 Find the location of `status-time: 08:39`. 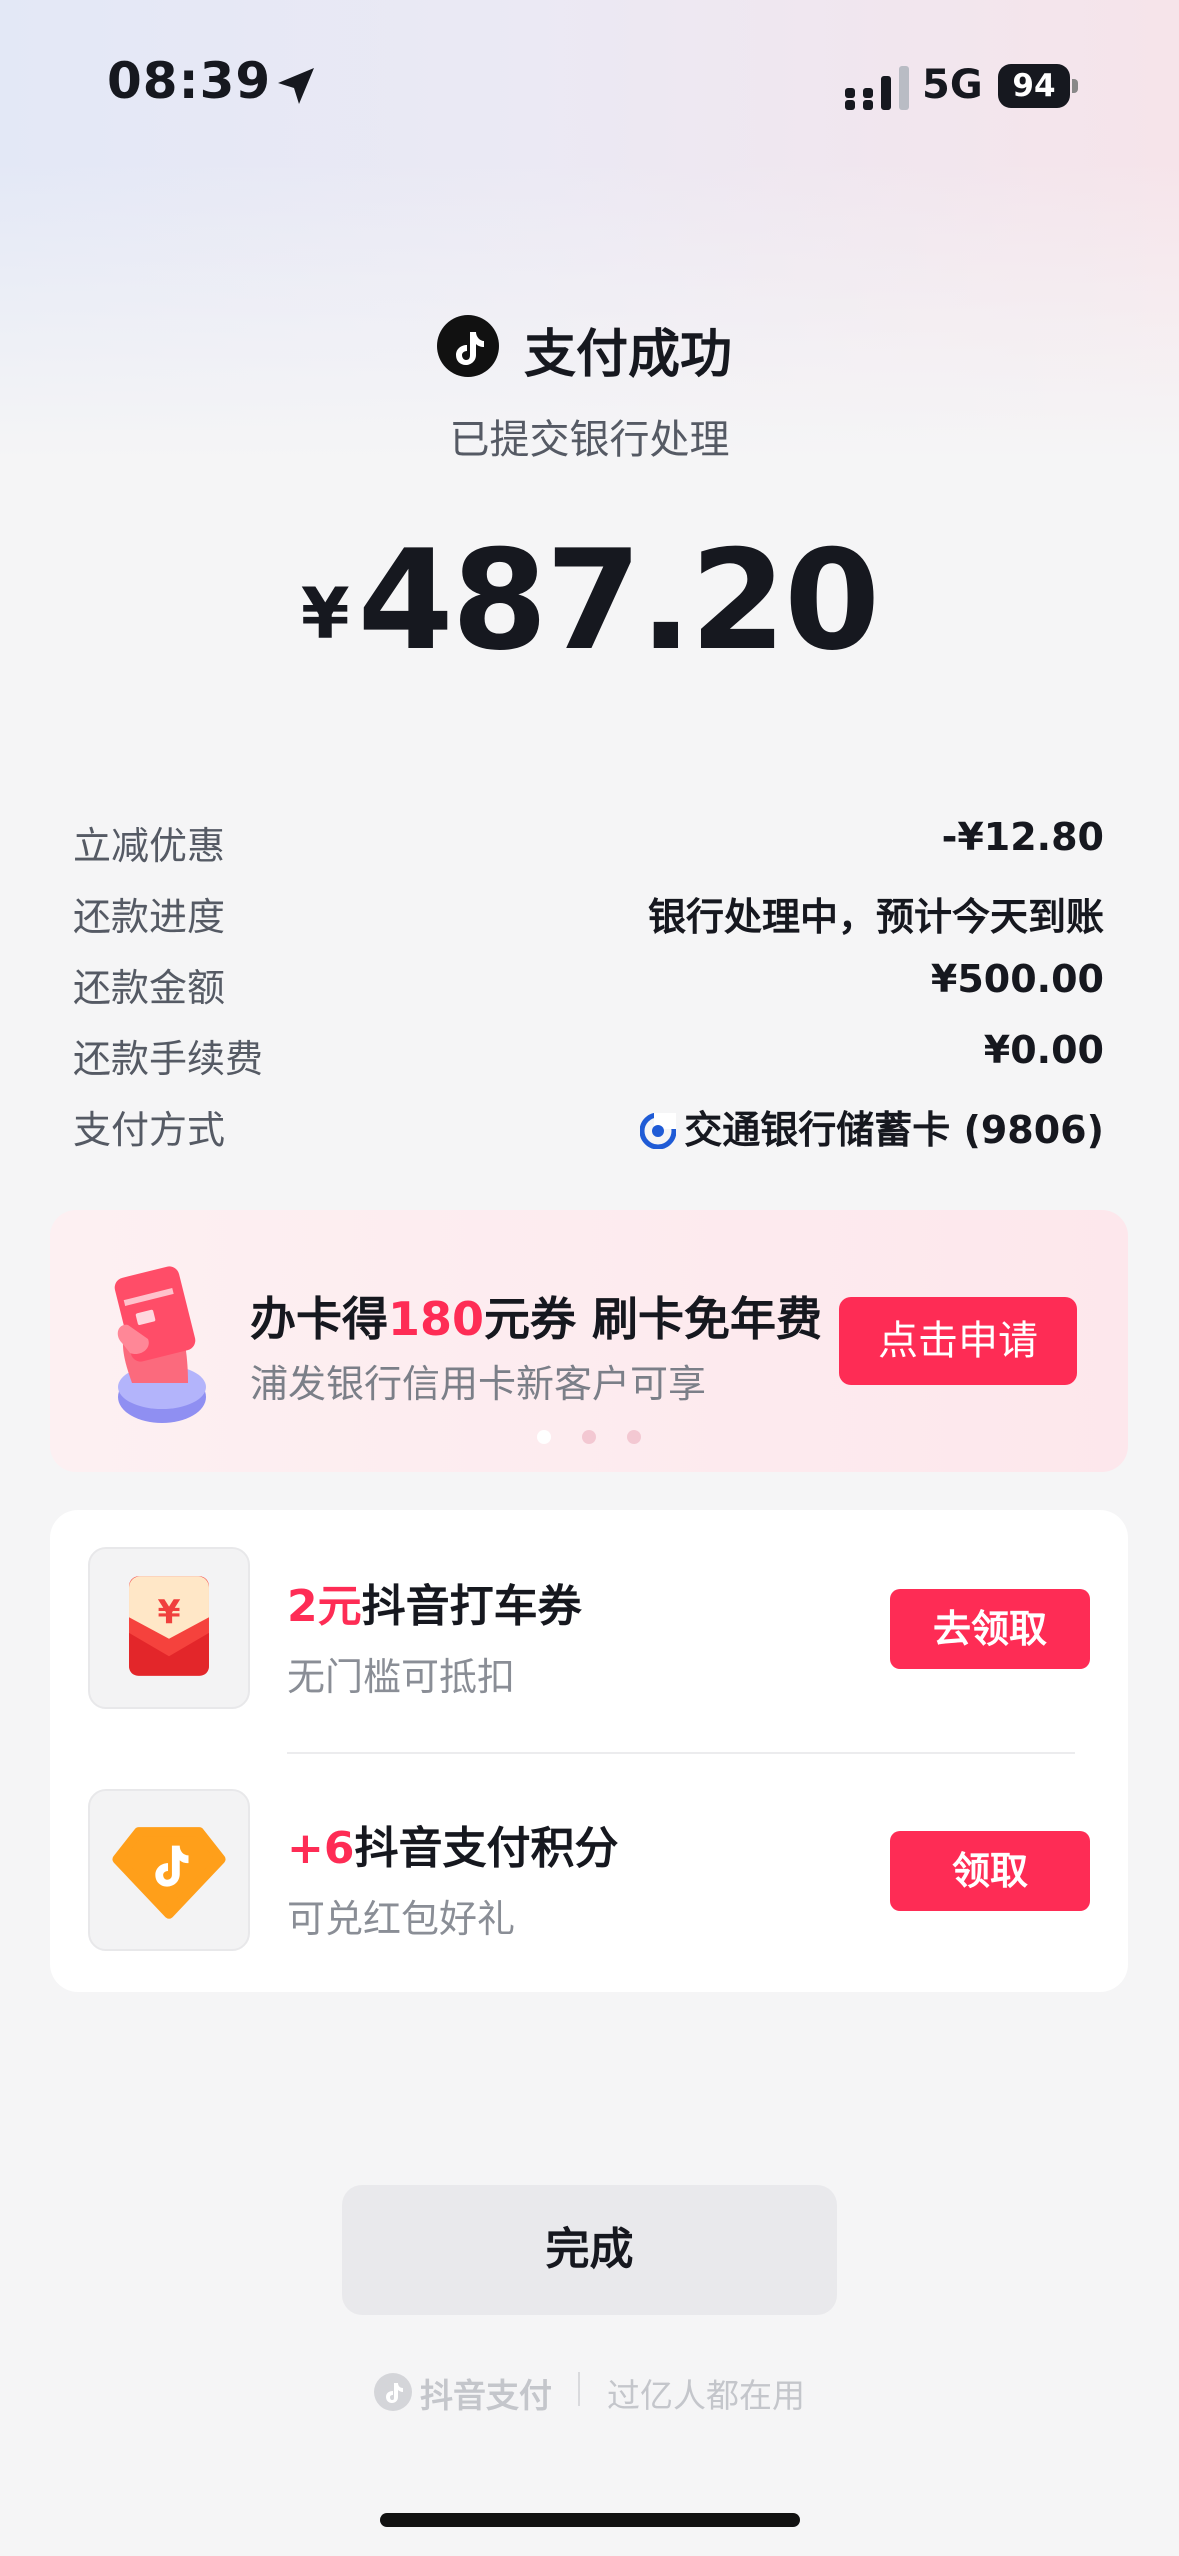

status-time: 08:39 is located at coordinates (189, 81).